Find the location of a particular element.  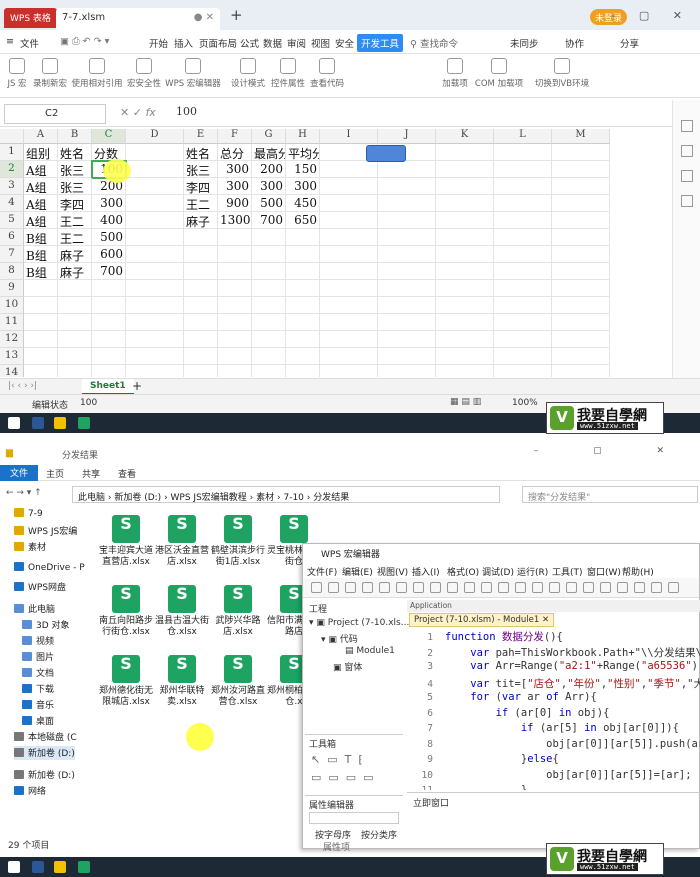

cell-A1: 组别 is located at coordinates (41, 152).